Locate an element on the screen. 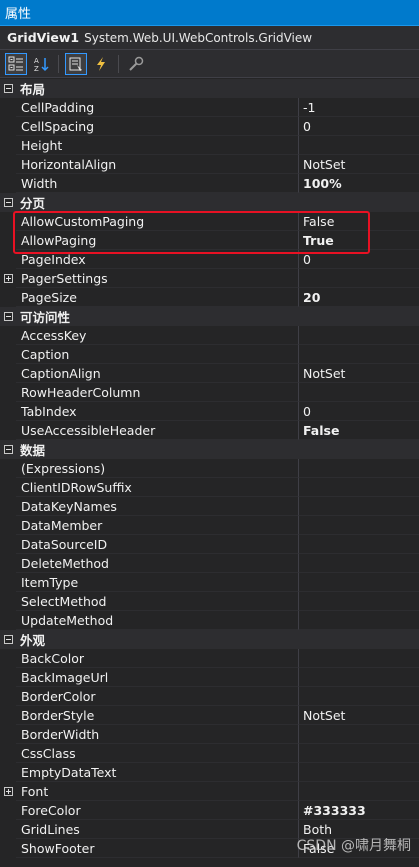  property-row: UpdateMethod is located at coordinates (209, 620).